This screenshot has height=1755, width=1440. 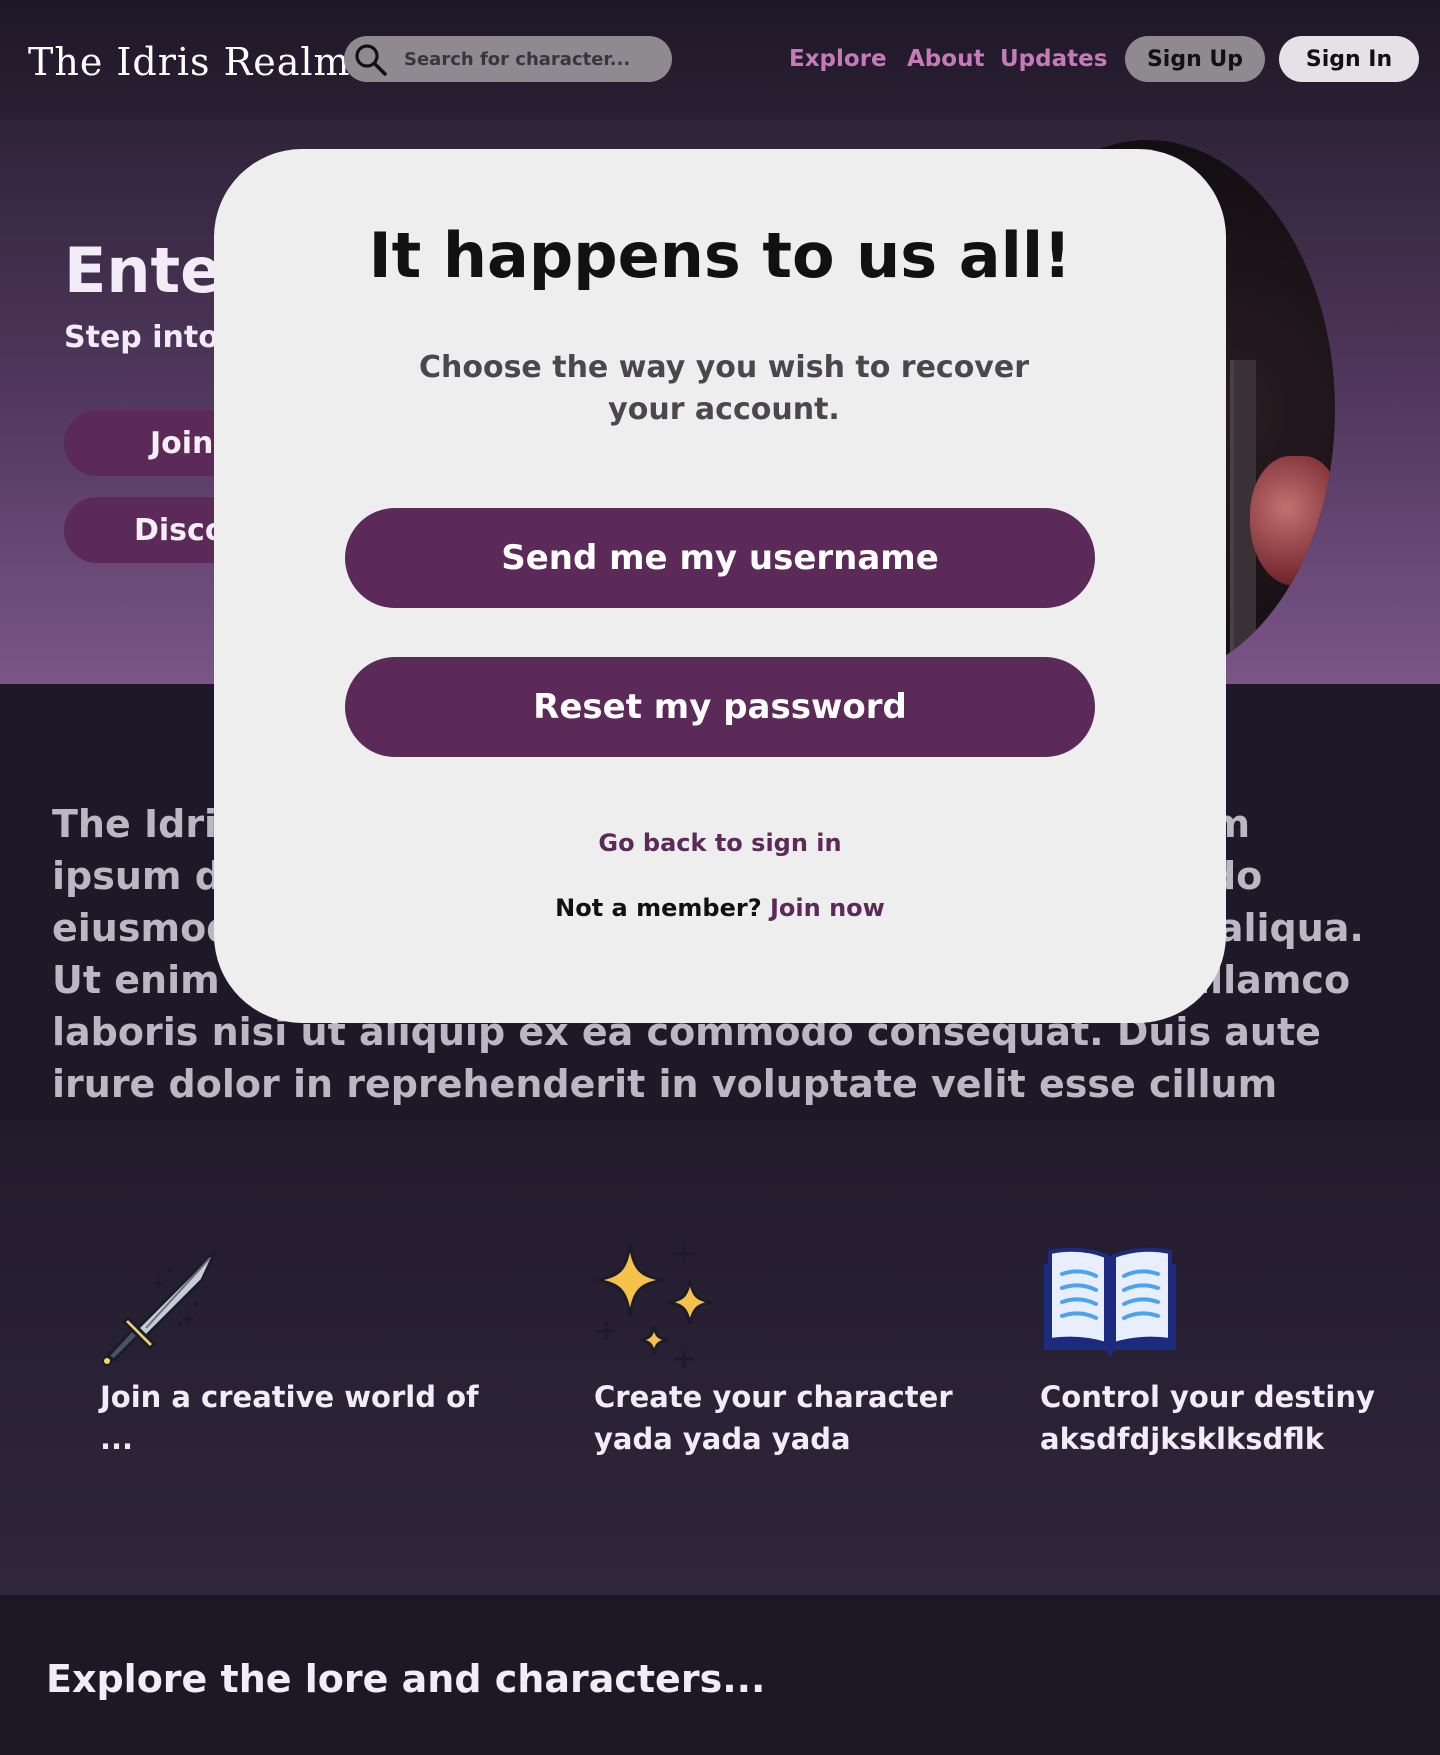 I want to click on skull-figure, so click(x=1292, y=521).